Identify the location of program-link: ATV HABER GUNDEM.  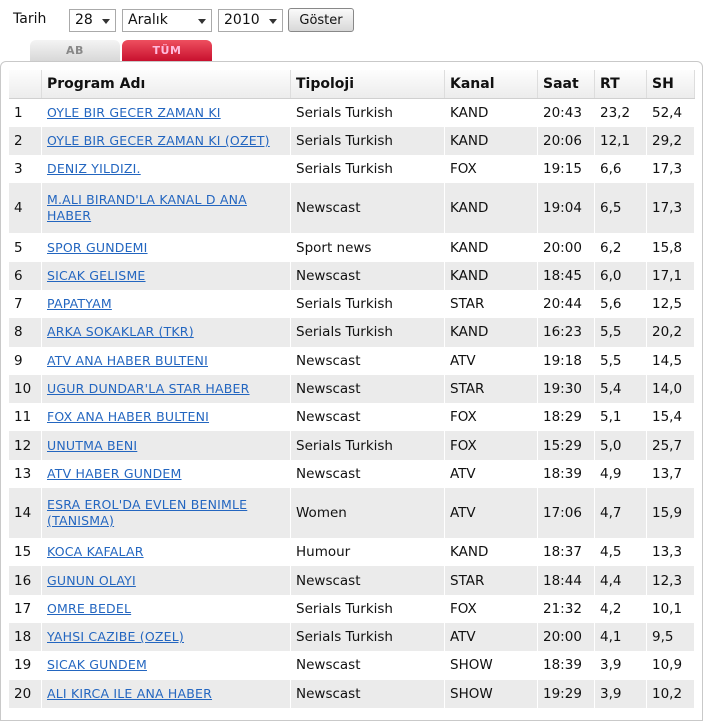
(114, 473).